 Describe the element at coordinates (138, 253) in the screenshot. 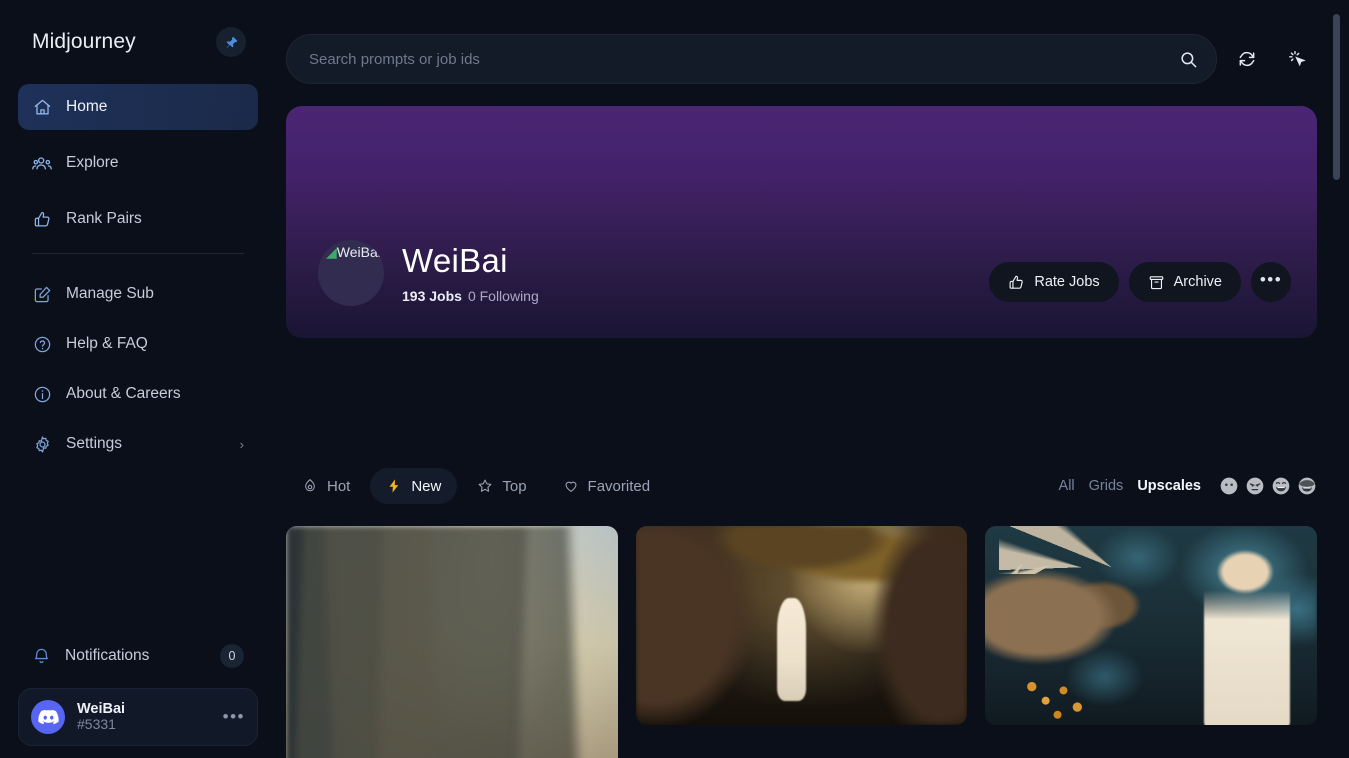

I see `sidebar-divider` at that location.